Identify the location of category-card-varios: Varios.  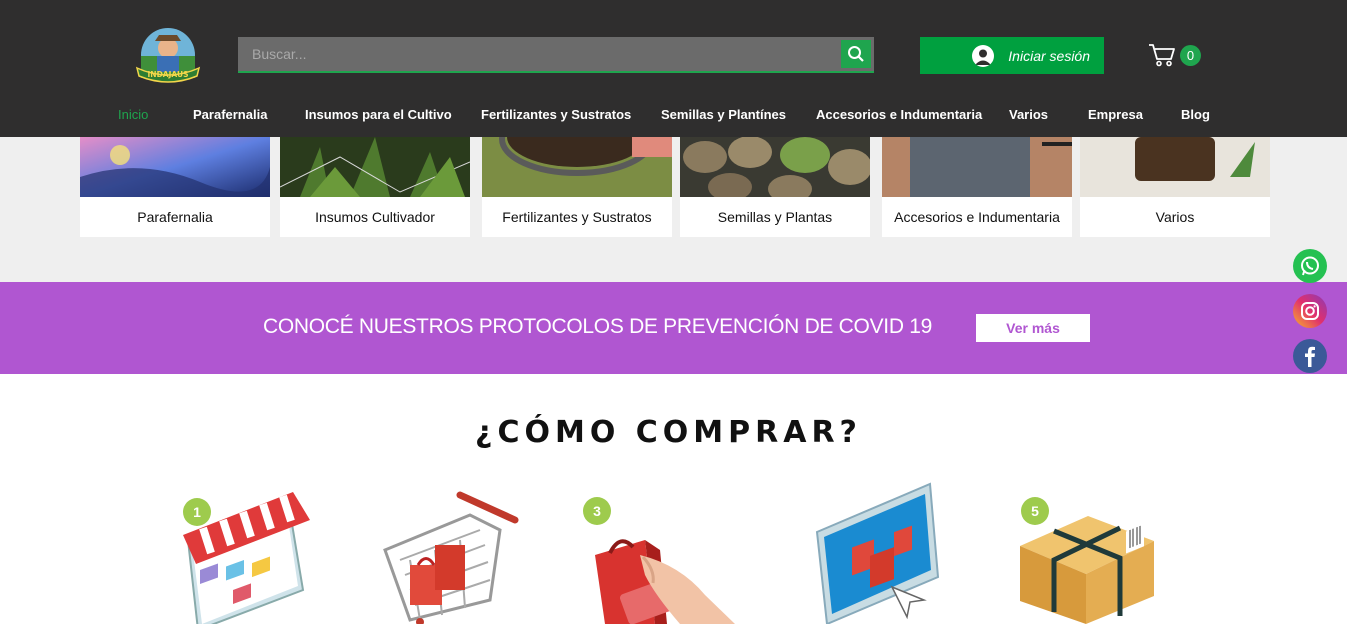
(1175, 187).